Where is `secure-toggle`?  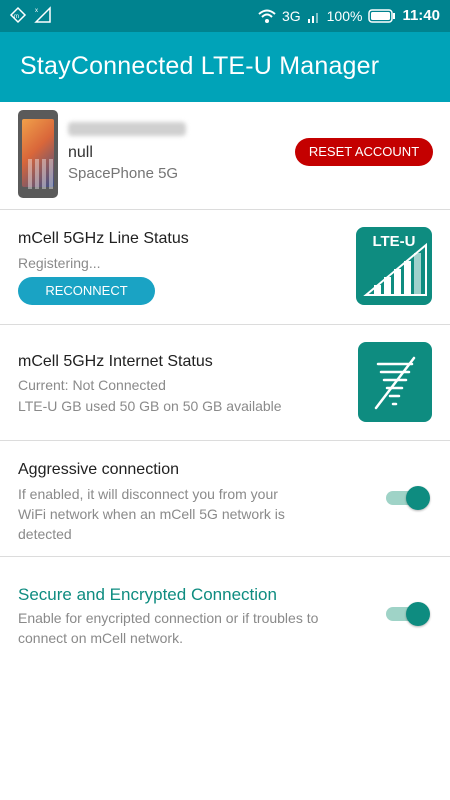 secure-toggle is located at coordinates (407, 614).